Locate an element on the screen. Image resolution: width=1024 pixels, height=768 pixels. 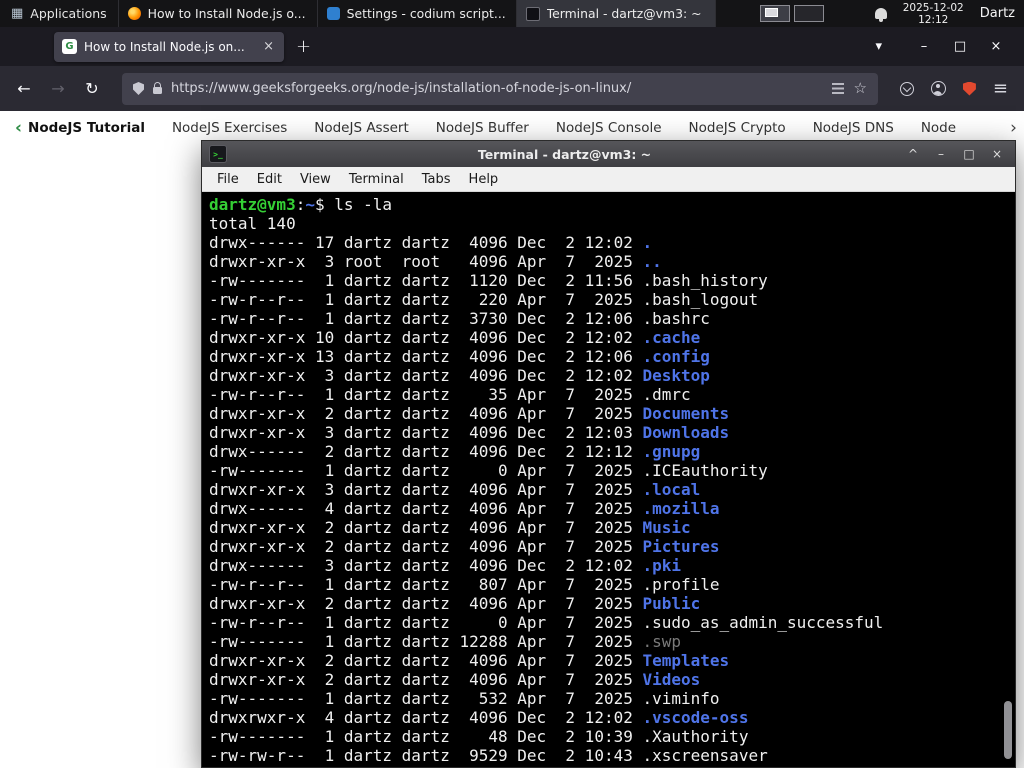
new-tab-button: + is located at coordinates (303, 46).